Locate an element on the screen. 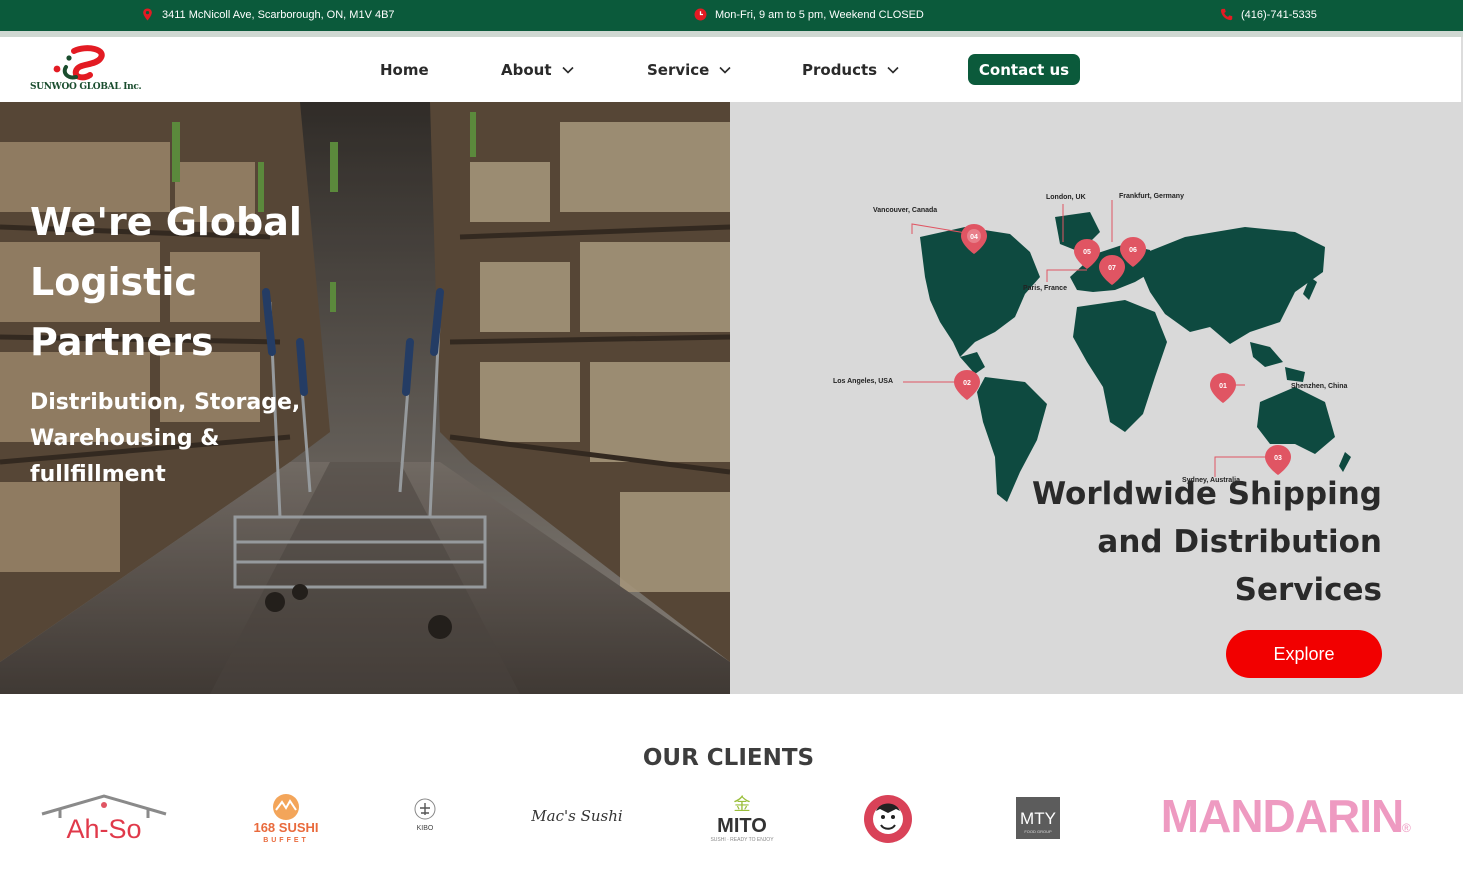 The width and height of the screenshot is (1463, 892). client-logo-kibo: KIBO is located at coordinates (425, 817).